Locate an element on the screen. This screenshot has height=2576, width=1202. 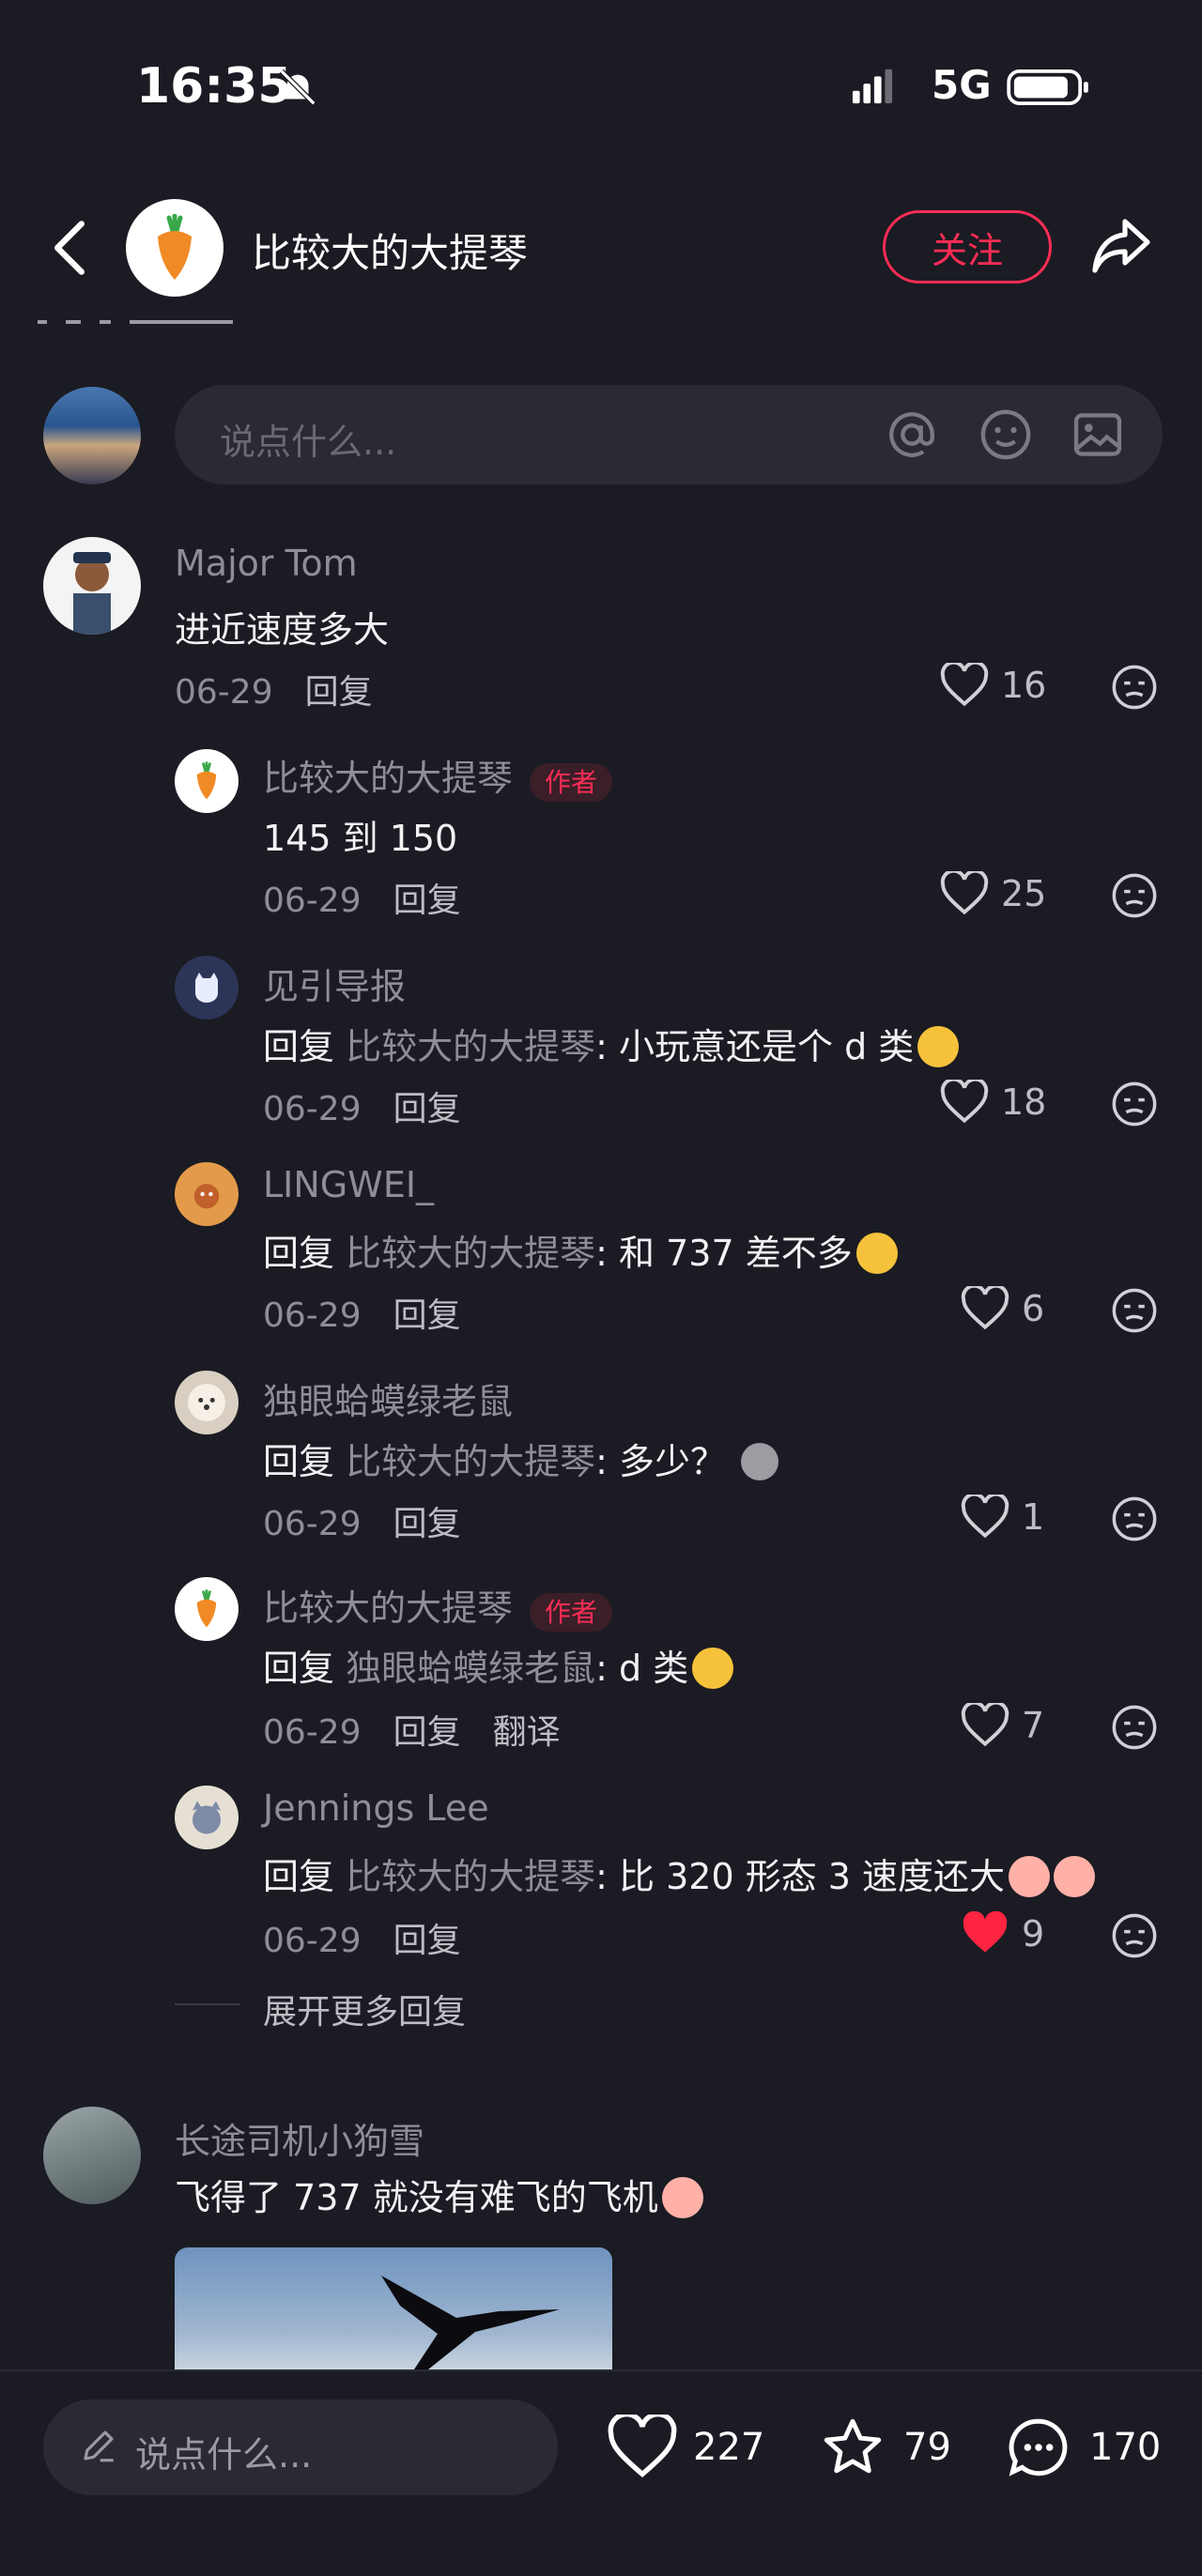
dog-icon is located at coordinates (206, 1403).